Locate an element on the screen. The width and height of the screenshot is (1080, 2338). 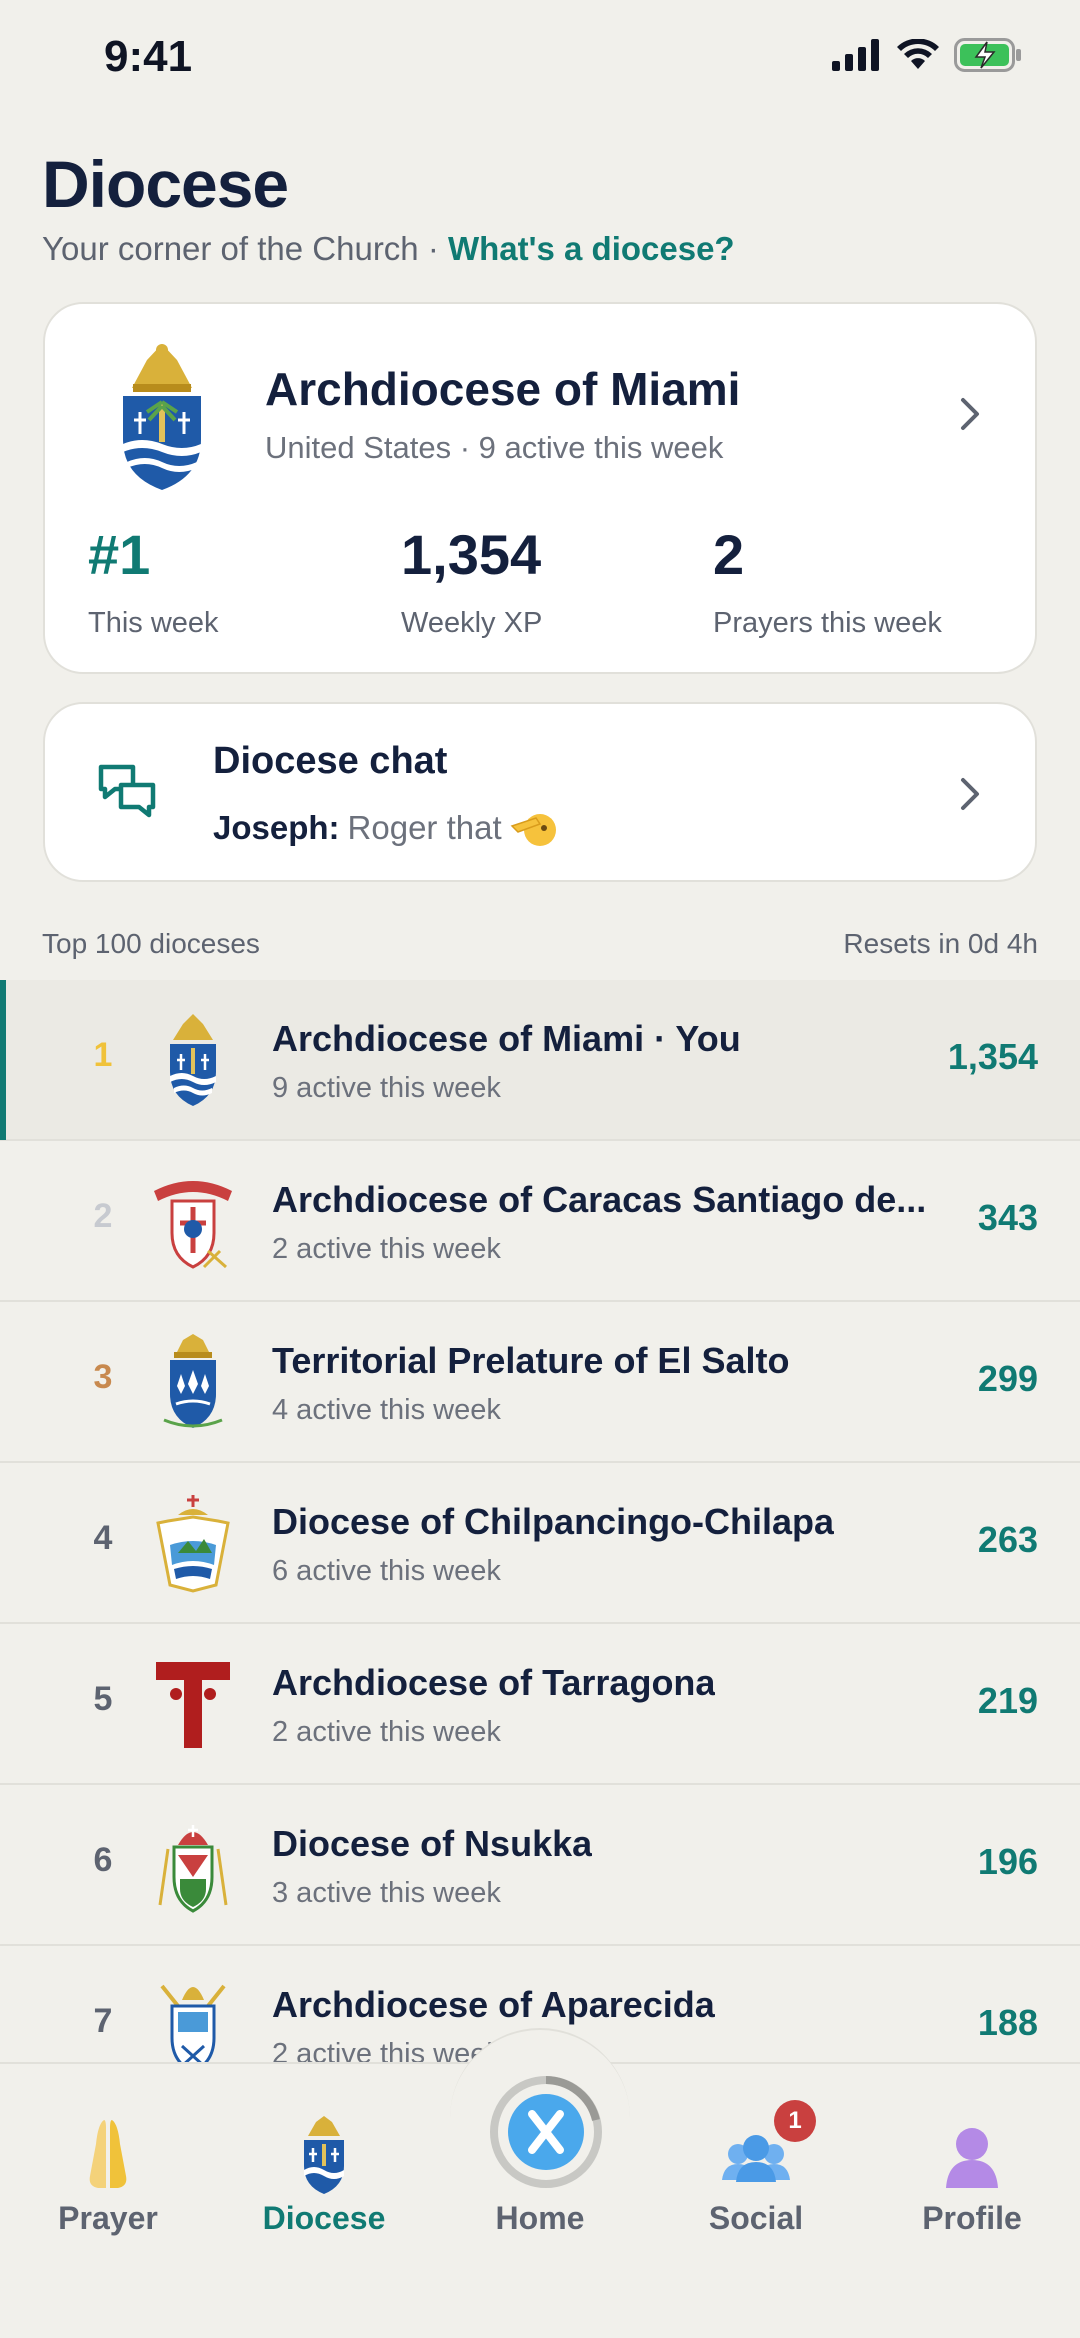
row-name: Archdiocese of Miami · You is located at coordinates (506, 1038).